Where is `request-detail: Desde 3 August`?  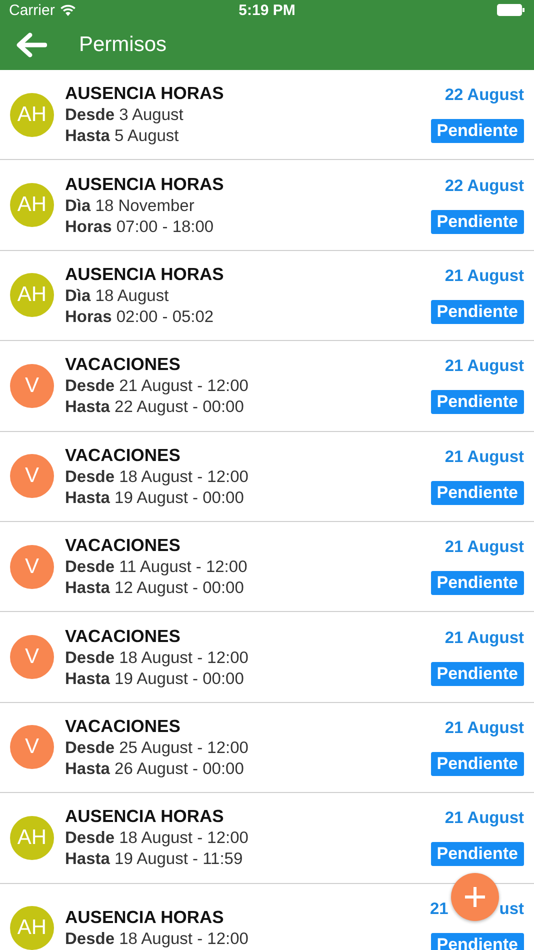
request-detail: Desde 3 August is located at coordinates (124, 116).